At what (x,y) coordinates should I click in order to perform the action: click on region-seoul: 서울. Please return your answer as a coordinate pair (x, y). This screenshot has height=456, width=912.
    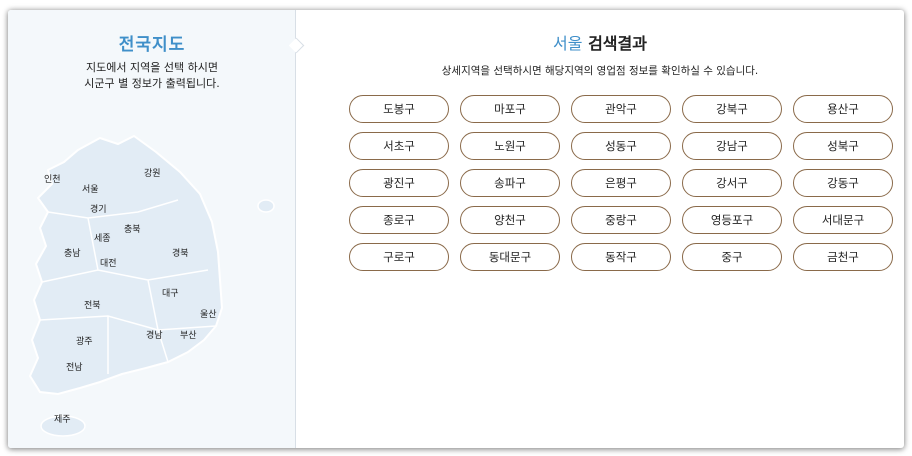
    Looking at the image, I should click on (90, 188).